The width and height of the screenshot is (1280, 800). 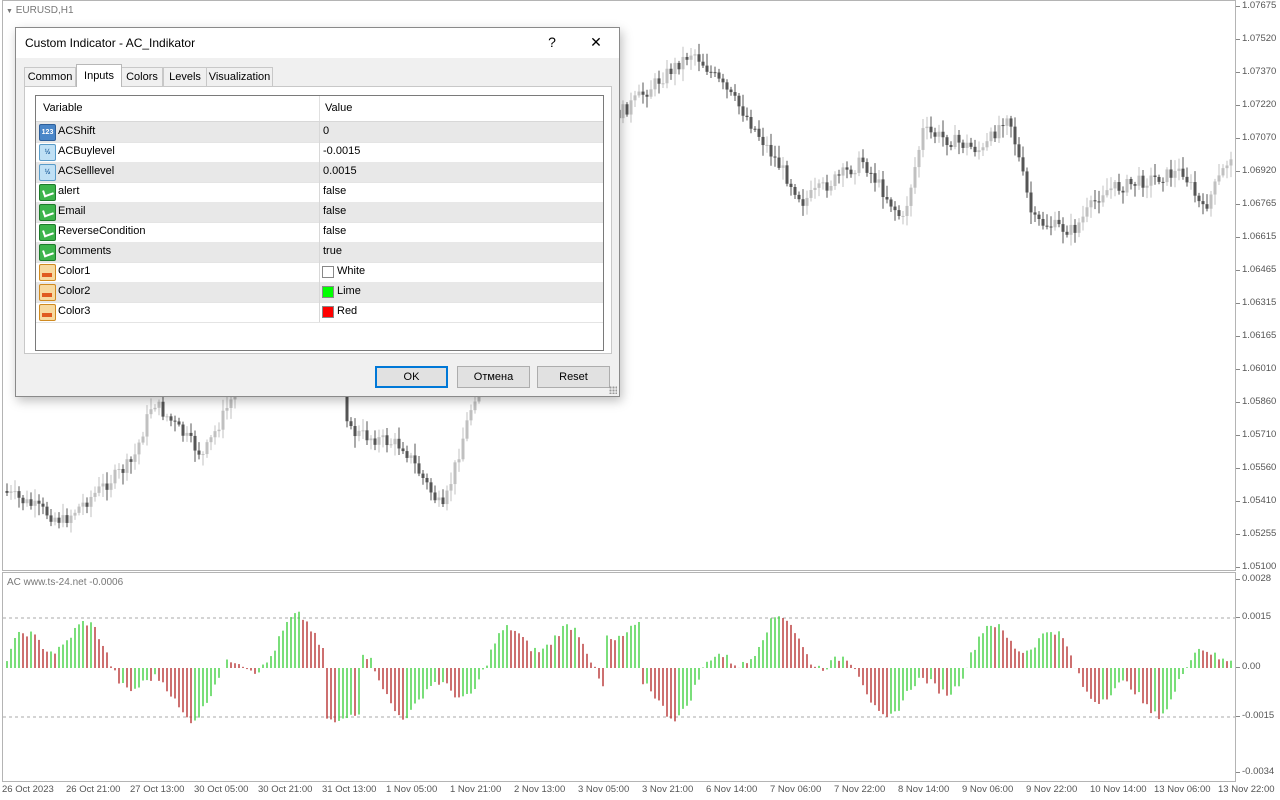 What do you see at coordinates (347, 311) in the screenshot?
I see `variable-value: Red` at bounding box center [347, 311].